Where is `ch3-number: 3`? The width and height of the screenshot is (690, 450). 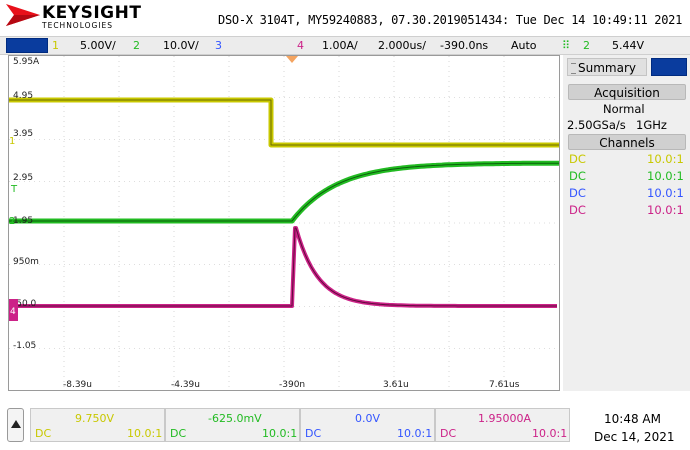 ch3-number: 3 is located at coordinates (218, 45).